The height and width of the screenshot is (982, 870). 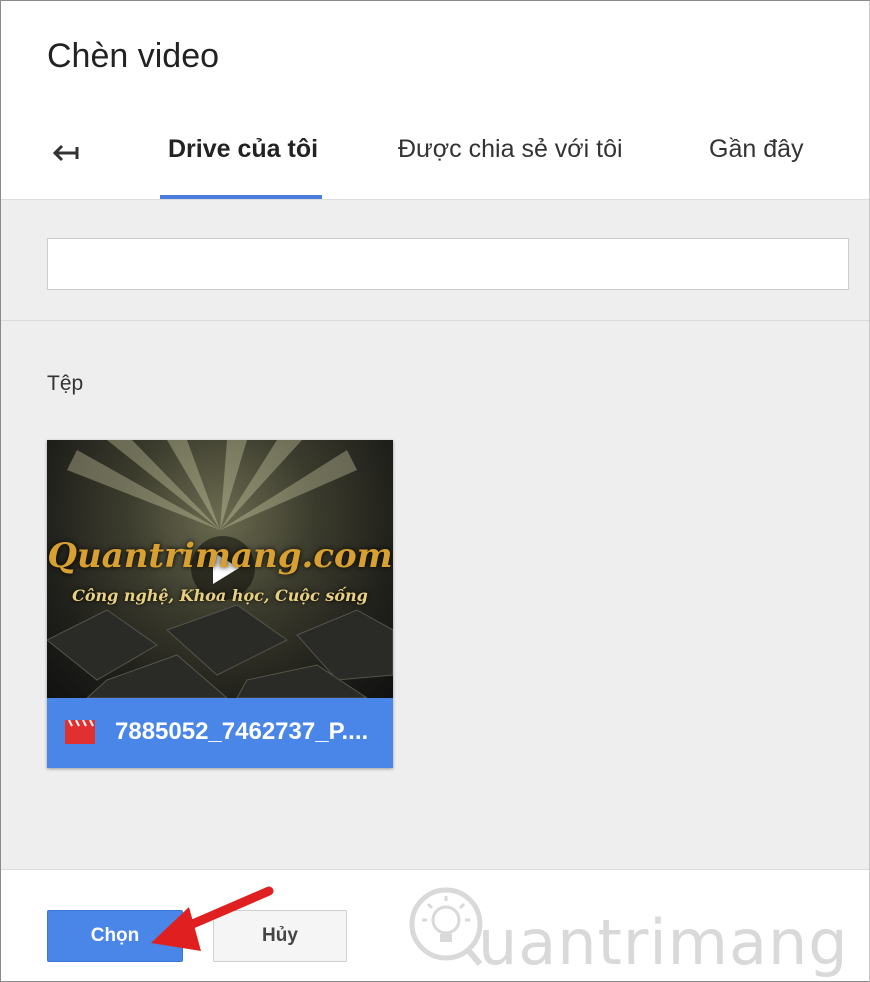 I want to click on search-input, so click(x=448, y=264).